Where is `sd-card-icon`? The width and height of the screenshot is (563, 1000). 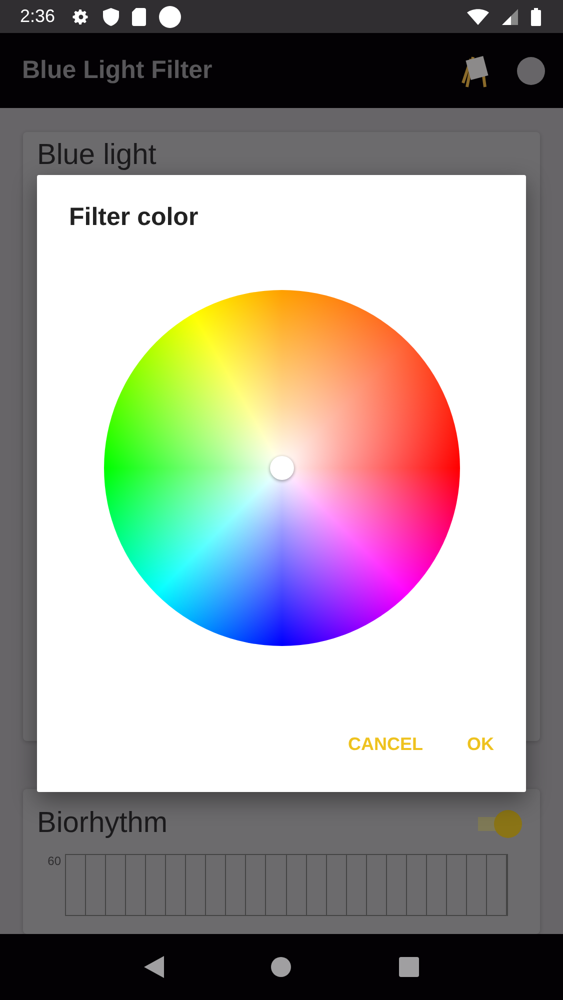 sd-card-icon is located at coordinates (139, 17).